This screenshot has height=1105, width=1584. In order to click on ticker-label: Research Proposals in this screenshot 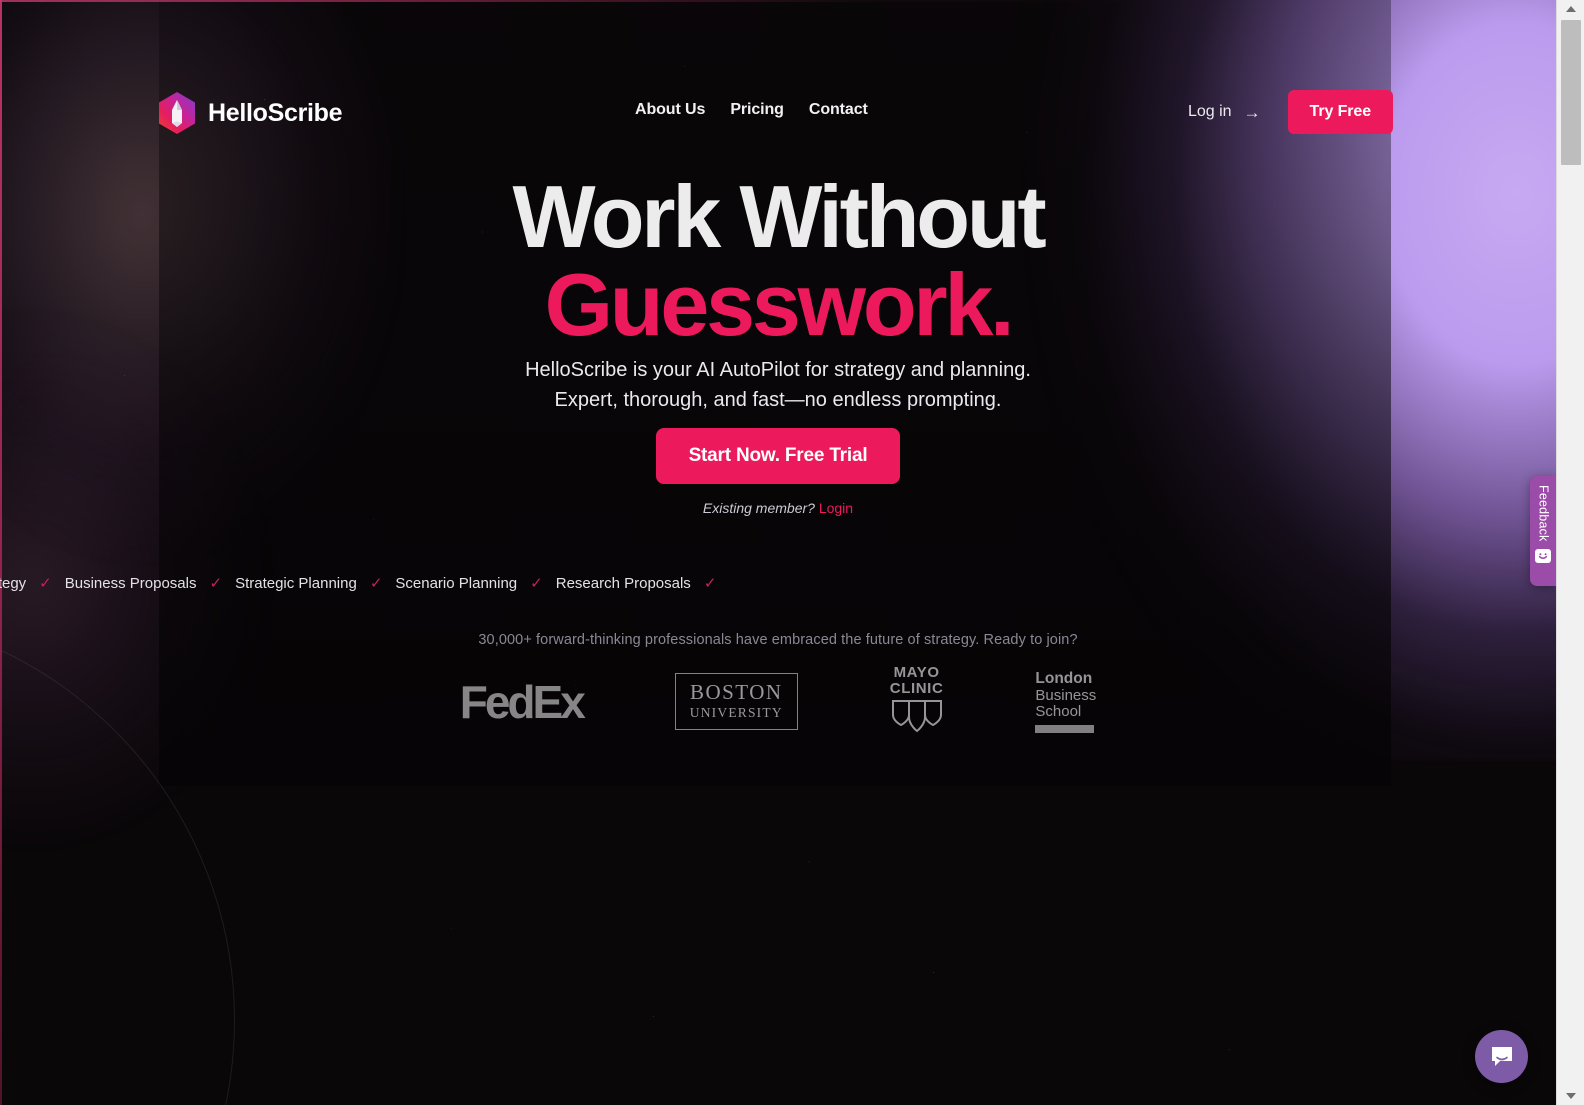, I will do `click(623, 583)`.